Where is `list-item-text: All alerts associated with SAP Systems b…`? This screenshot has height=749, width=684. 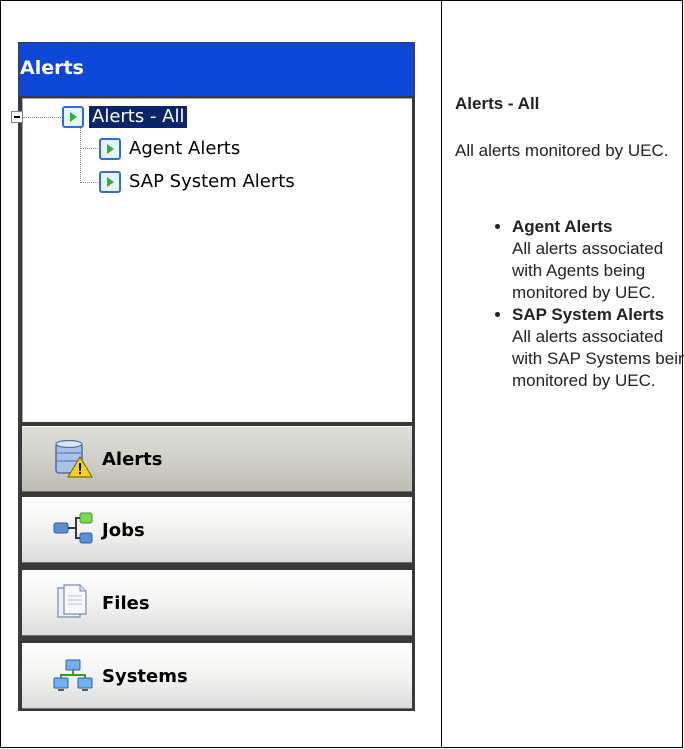 list-item-text: All alerts associated with SAP Systems b… is located at coordinates (598, 358).